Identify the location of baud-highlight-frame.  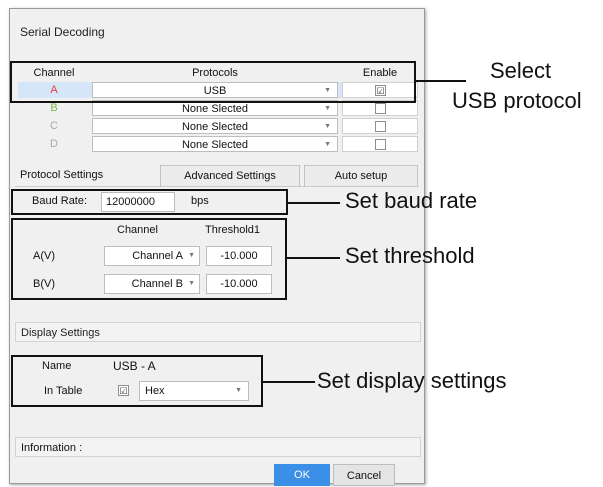
(149, 202).